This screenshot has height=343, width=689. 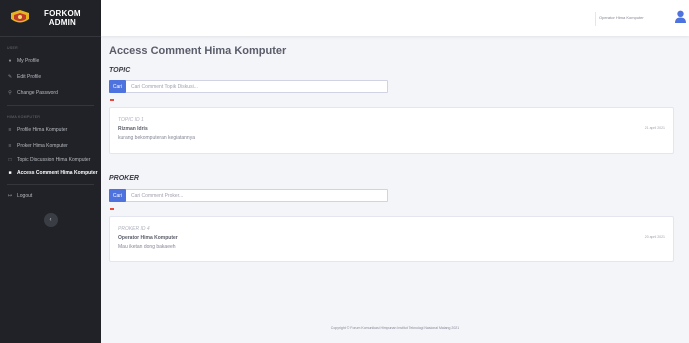 What do you see at coordinates (50, 61) in the screenshot?
I see `sidebar-item-my-profile: ● My Profile` at bounding box center [50, 61].